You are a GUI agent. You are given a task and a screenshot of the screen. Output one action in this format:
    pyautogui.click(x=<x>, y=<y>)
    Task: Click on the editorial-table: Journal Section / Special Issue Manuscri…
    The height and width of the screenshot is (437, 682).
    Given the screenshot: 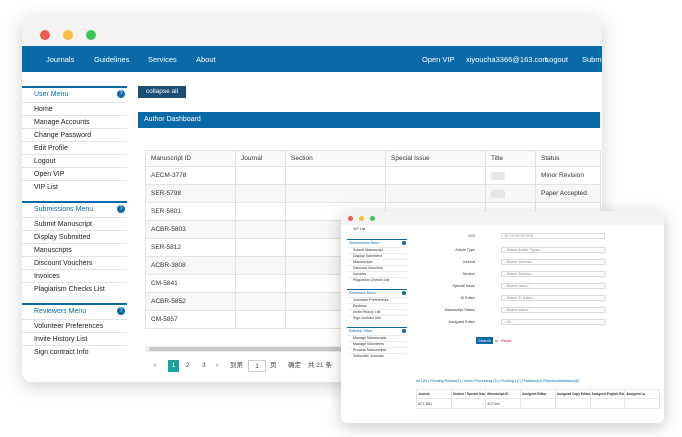 What is the action you would take?
    pyautogui.click(x=538, y=399)
    